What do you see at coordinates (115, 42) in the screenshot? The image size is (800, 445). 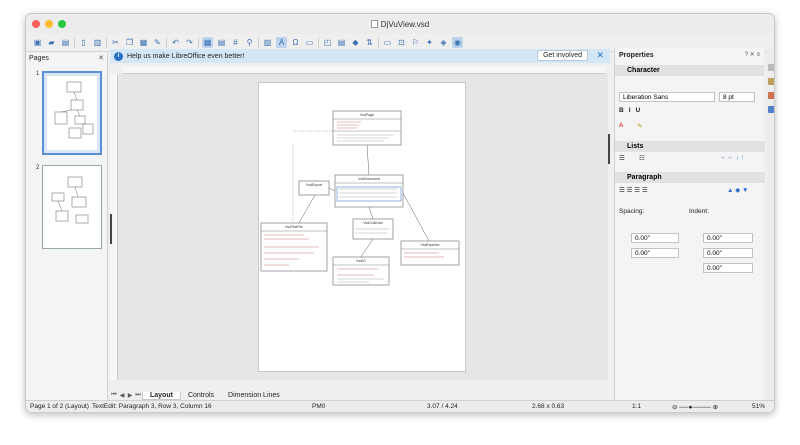 I see `cut-icon: ✂` at bounding box center [115, 42].